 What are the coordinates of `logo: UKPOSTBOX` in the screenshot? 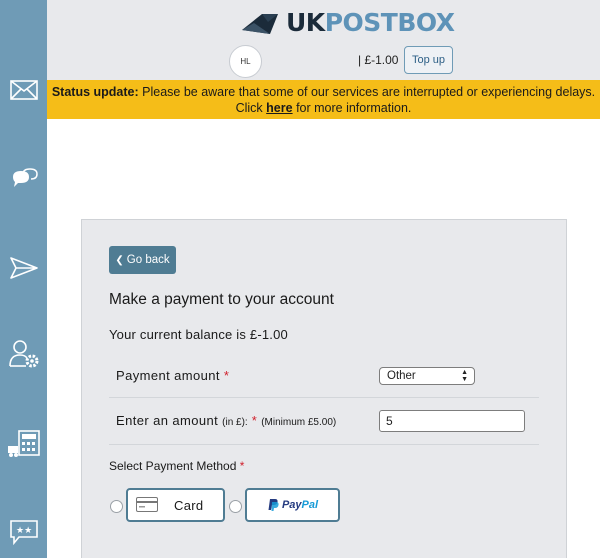 It's located at (347, 22).